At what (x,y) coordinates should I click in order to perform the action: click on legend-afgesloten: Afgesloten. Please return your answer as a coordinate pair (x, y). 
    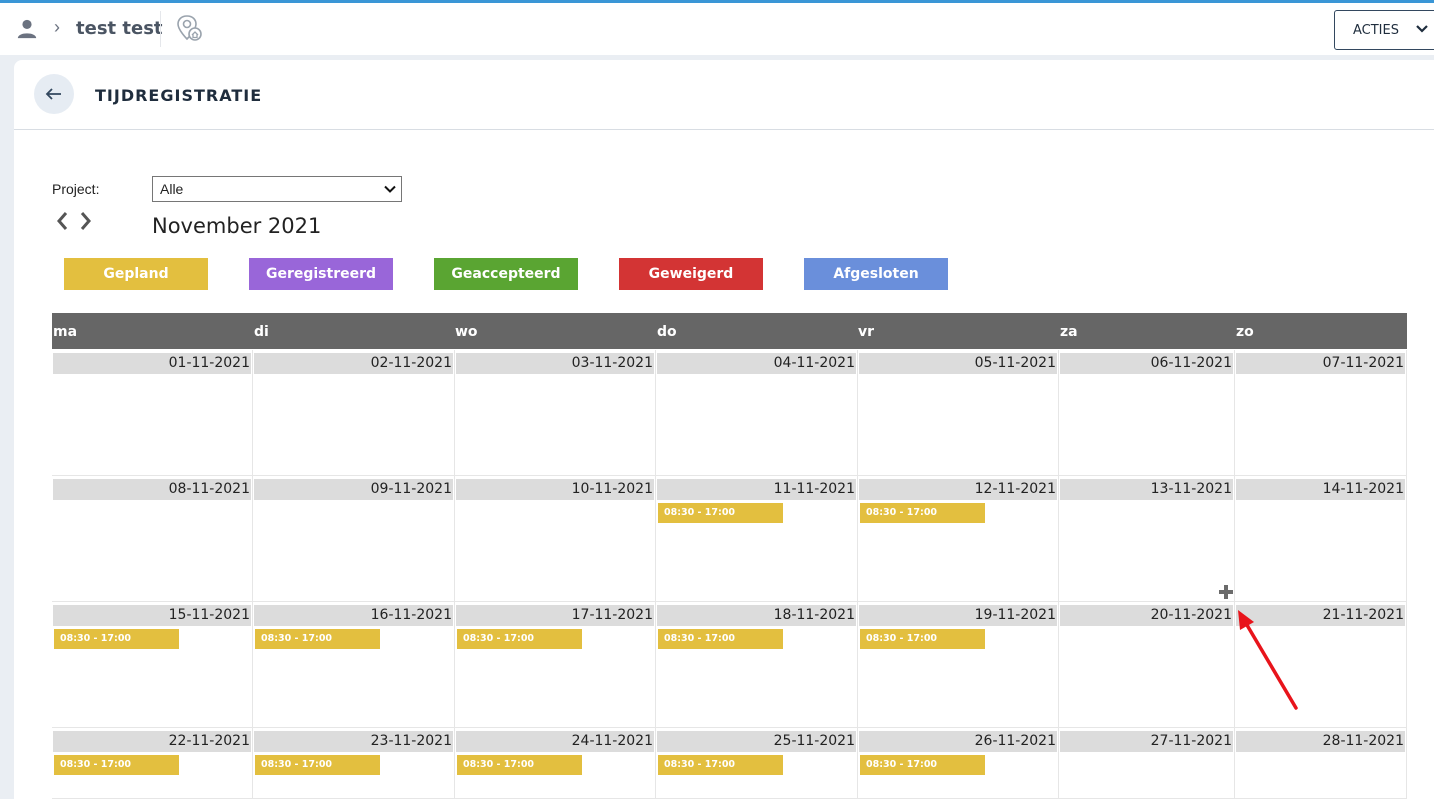
    Looking at the image, I should click on (876, 274).